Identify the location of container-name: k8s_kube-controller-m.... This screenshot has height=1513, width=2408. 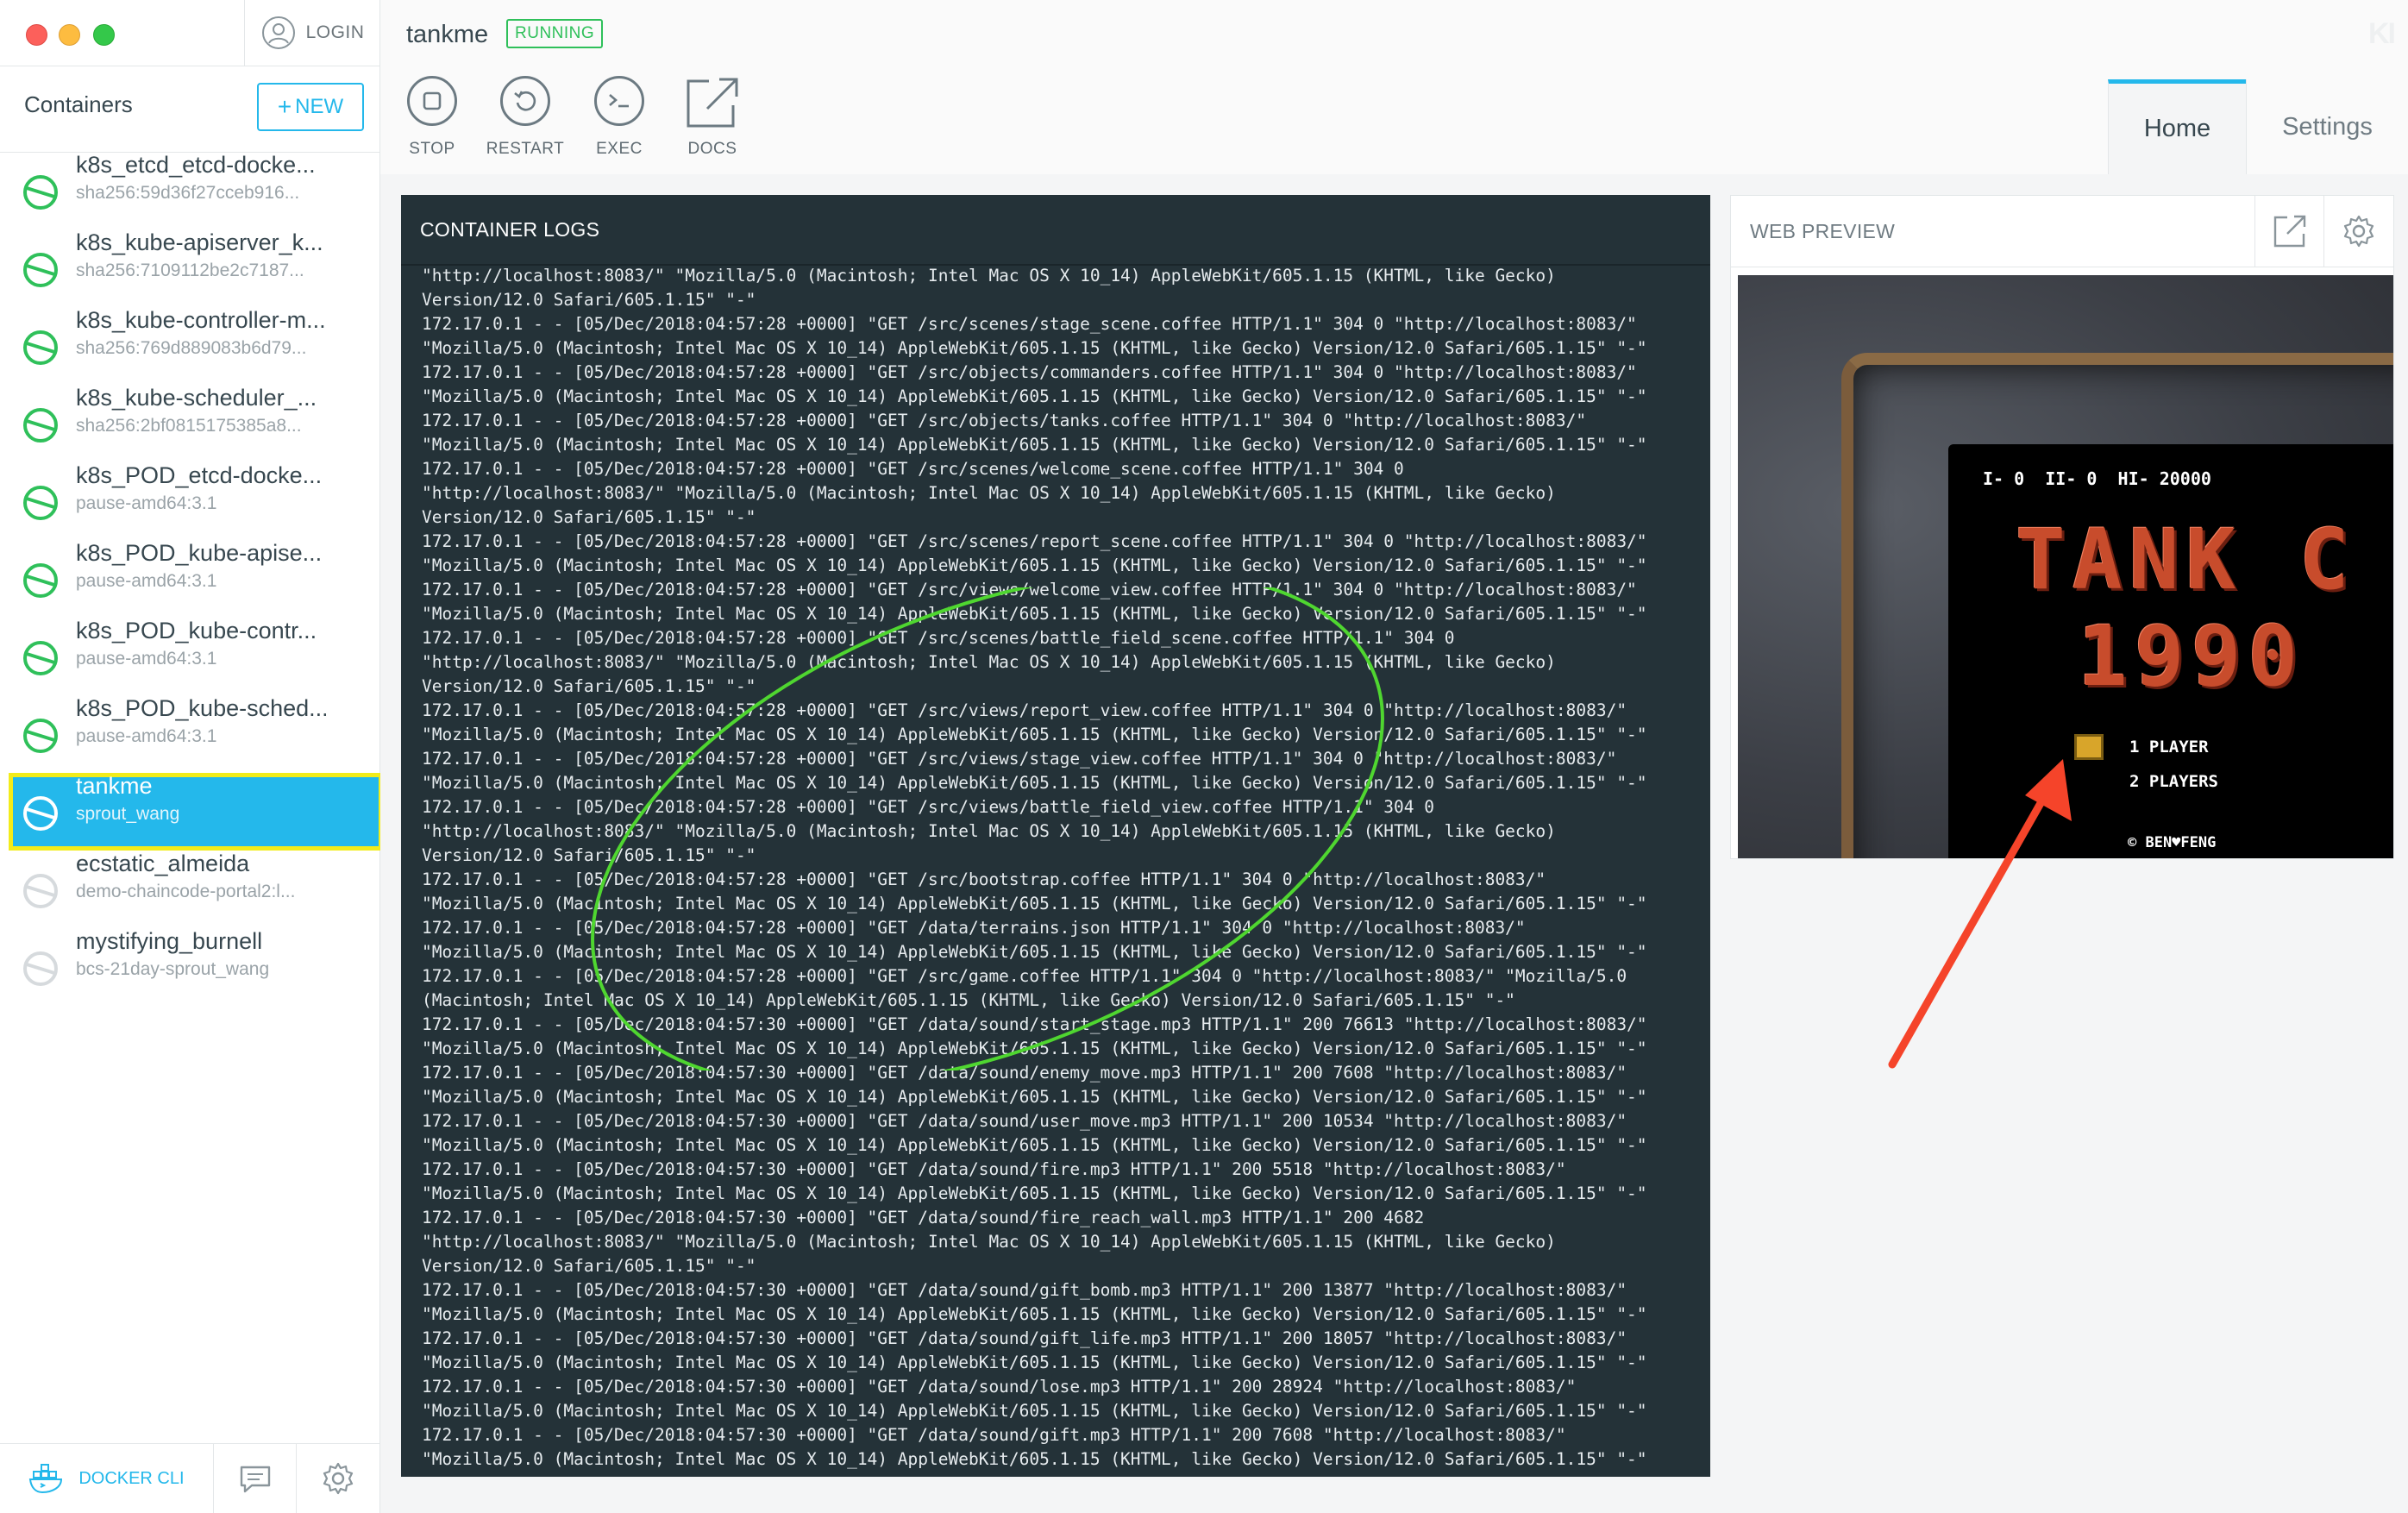
(201, 320).